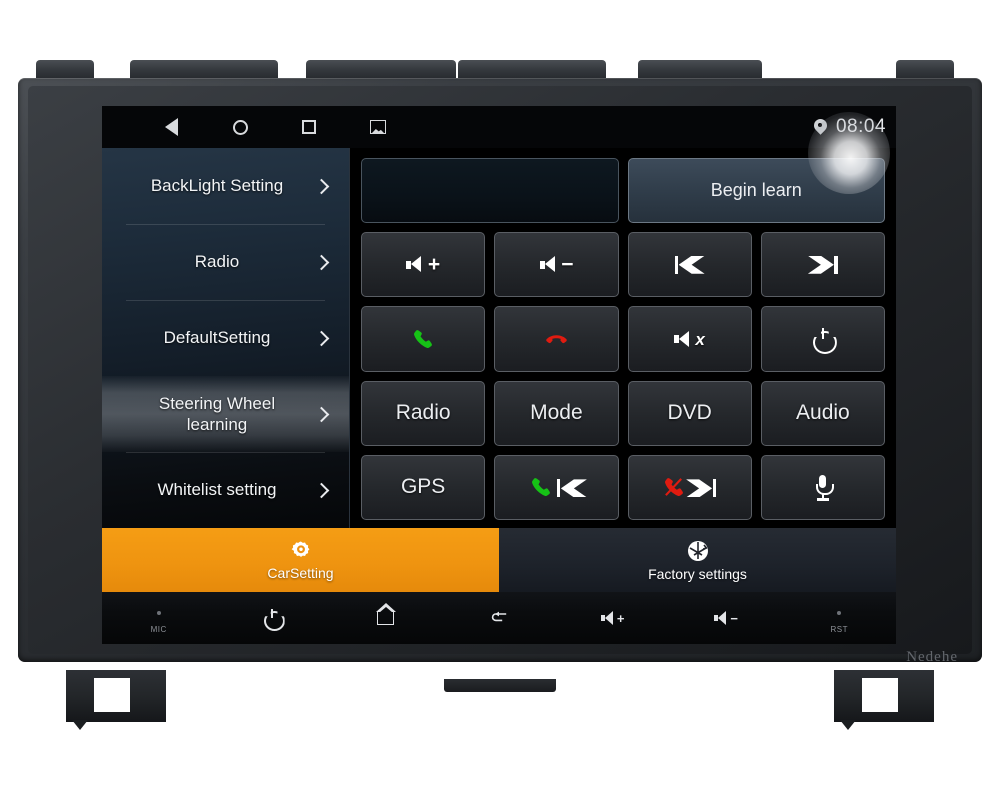 Image resolution: width=1000 pixels, height=804 pixels. I want to click on hw-key-volume-down: −, so click(725, 618).